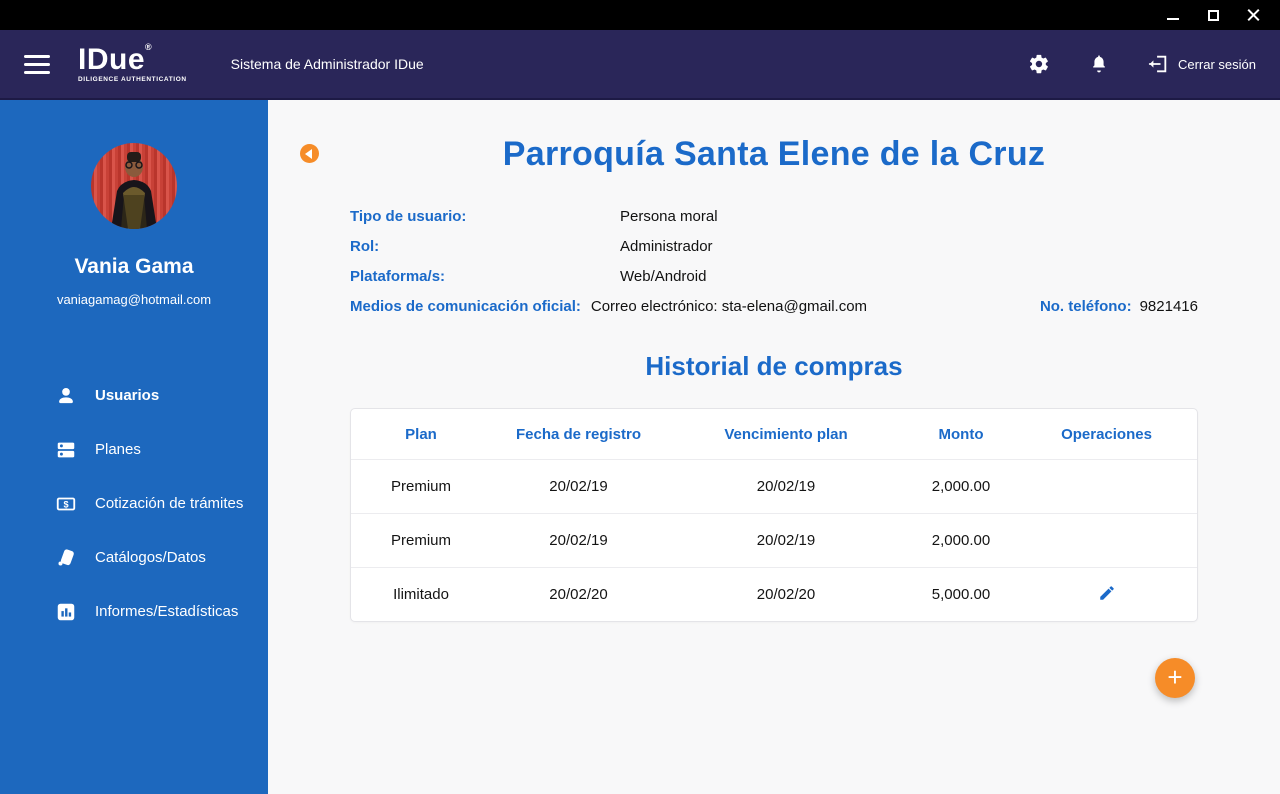  I want to click on back-button, so click(309, 153).